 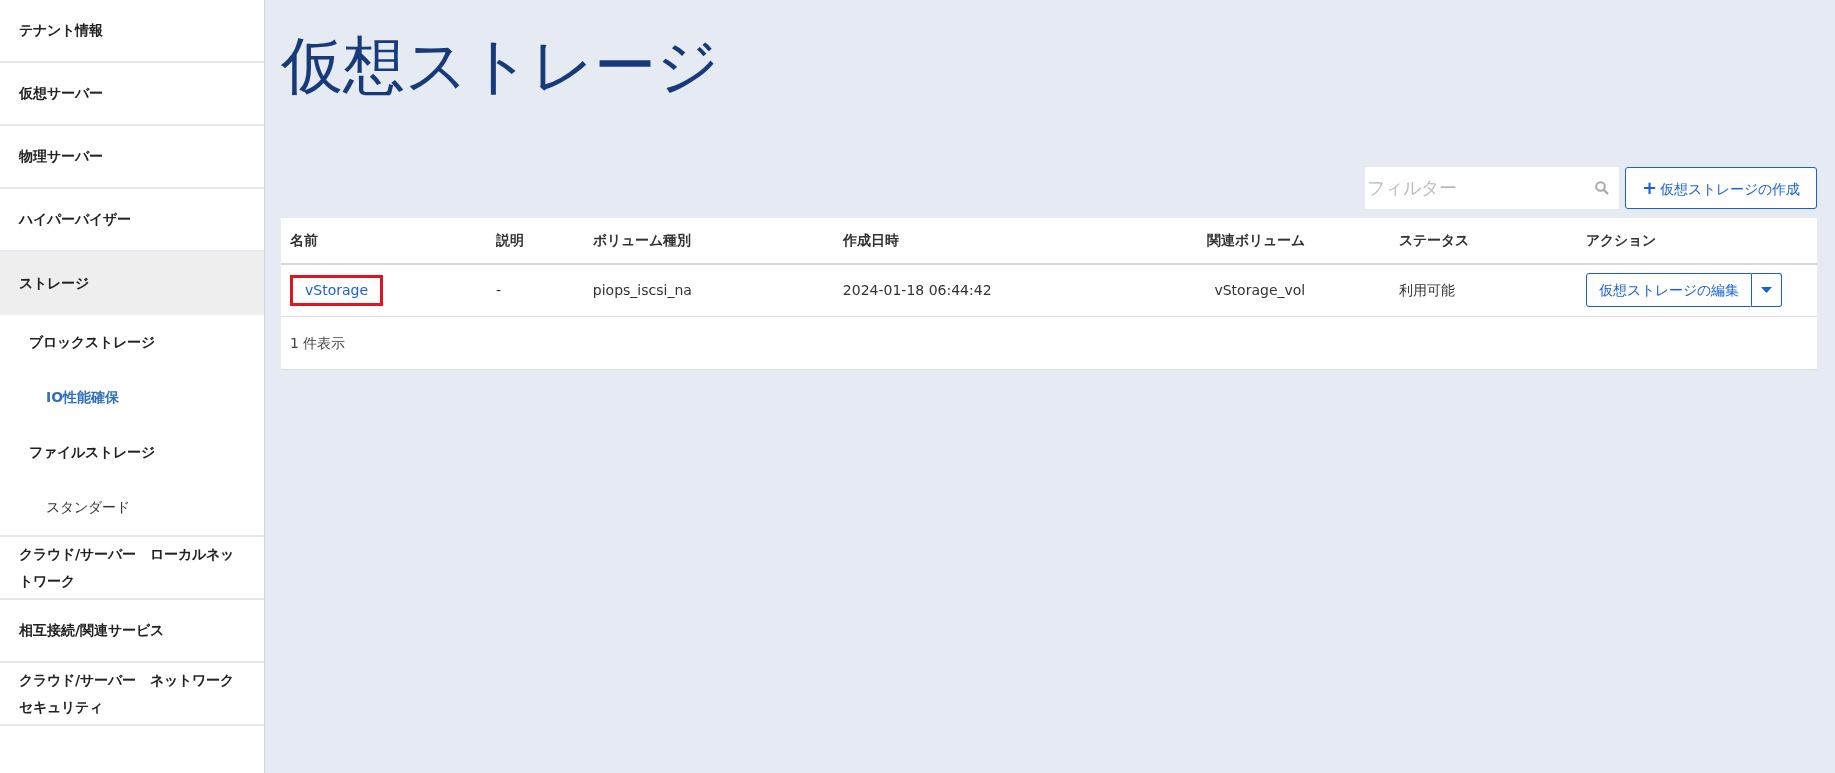 I want to click on caret-down-icon, so click(x=1766, y=290).